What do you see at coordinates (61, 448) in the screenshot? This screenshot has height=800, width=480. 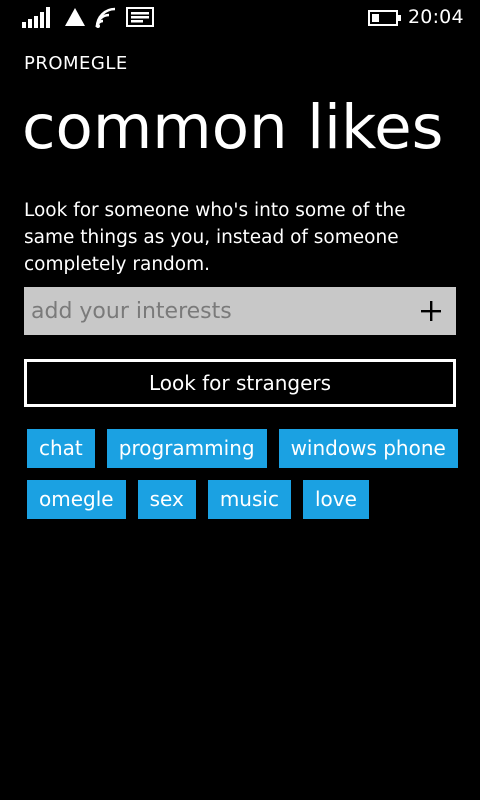 I see `interest-tag-chat: chat` at bounding box center [61, 448].